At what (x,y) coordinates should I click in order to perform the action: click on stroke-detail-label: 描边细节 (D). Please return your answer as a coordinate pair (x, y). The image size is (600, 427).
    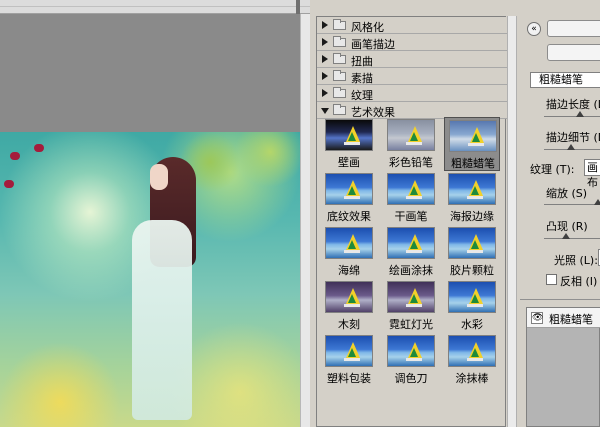
    Looking at the image, I should click on (573, 137).